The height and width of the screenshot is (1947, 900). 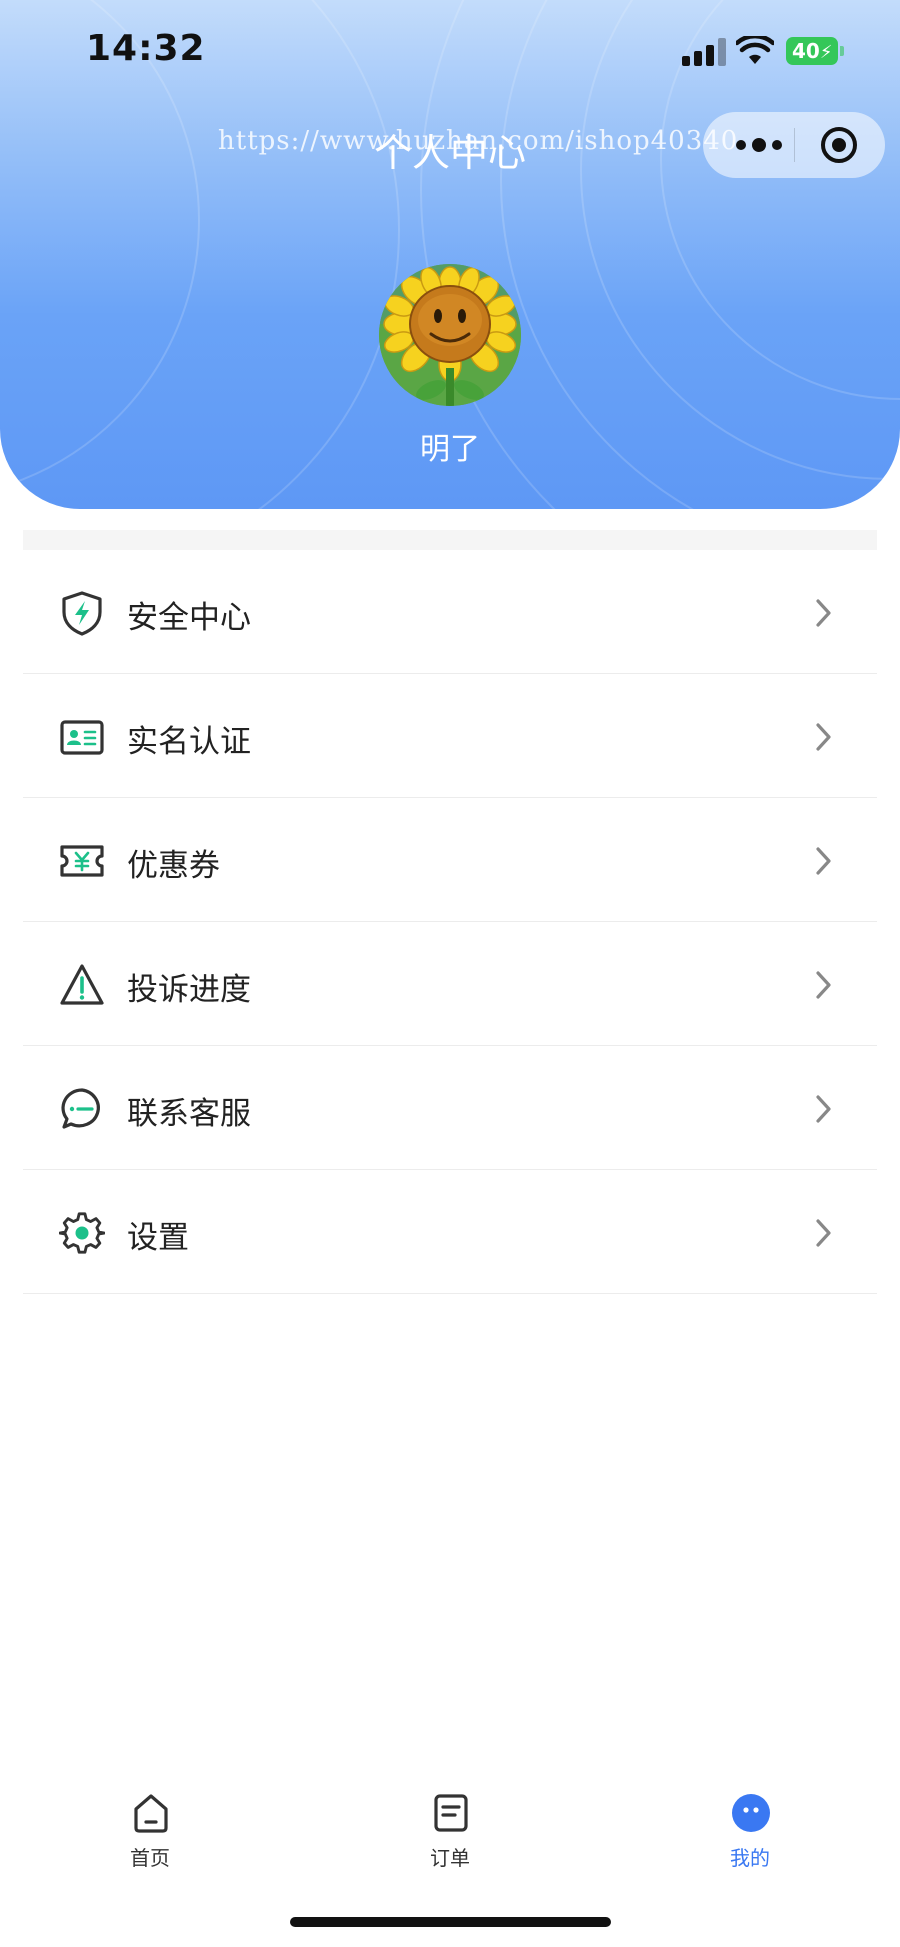 What do you see at coordinates (450, 736) in the screenshot?
I see `menu-item-real-name-verification: 实名认证` at bounding box center [450, 736].